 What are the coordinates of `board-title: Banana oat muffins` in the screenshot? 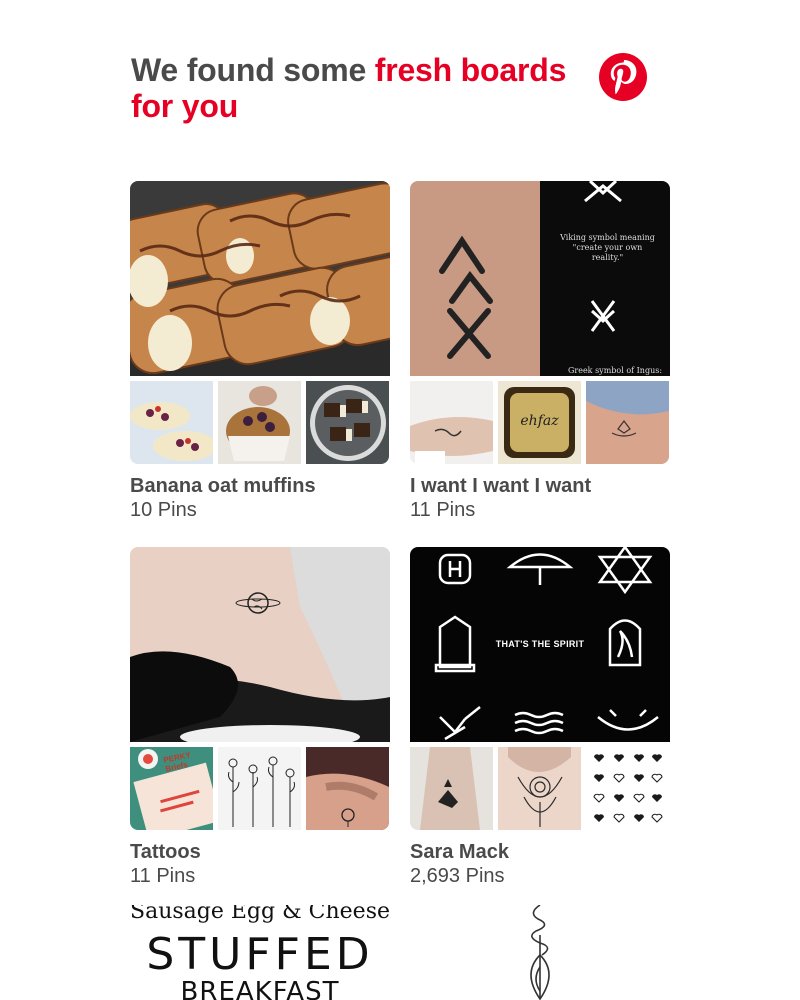 It's located at (260, 486).